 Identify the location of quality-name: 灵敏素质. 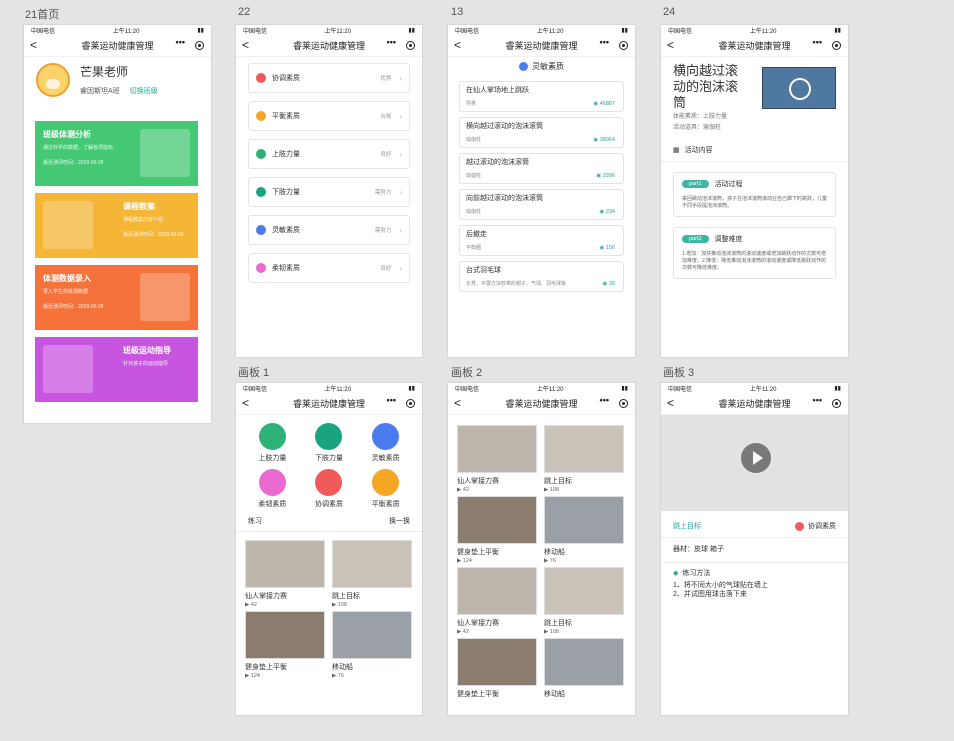
(286, 230).